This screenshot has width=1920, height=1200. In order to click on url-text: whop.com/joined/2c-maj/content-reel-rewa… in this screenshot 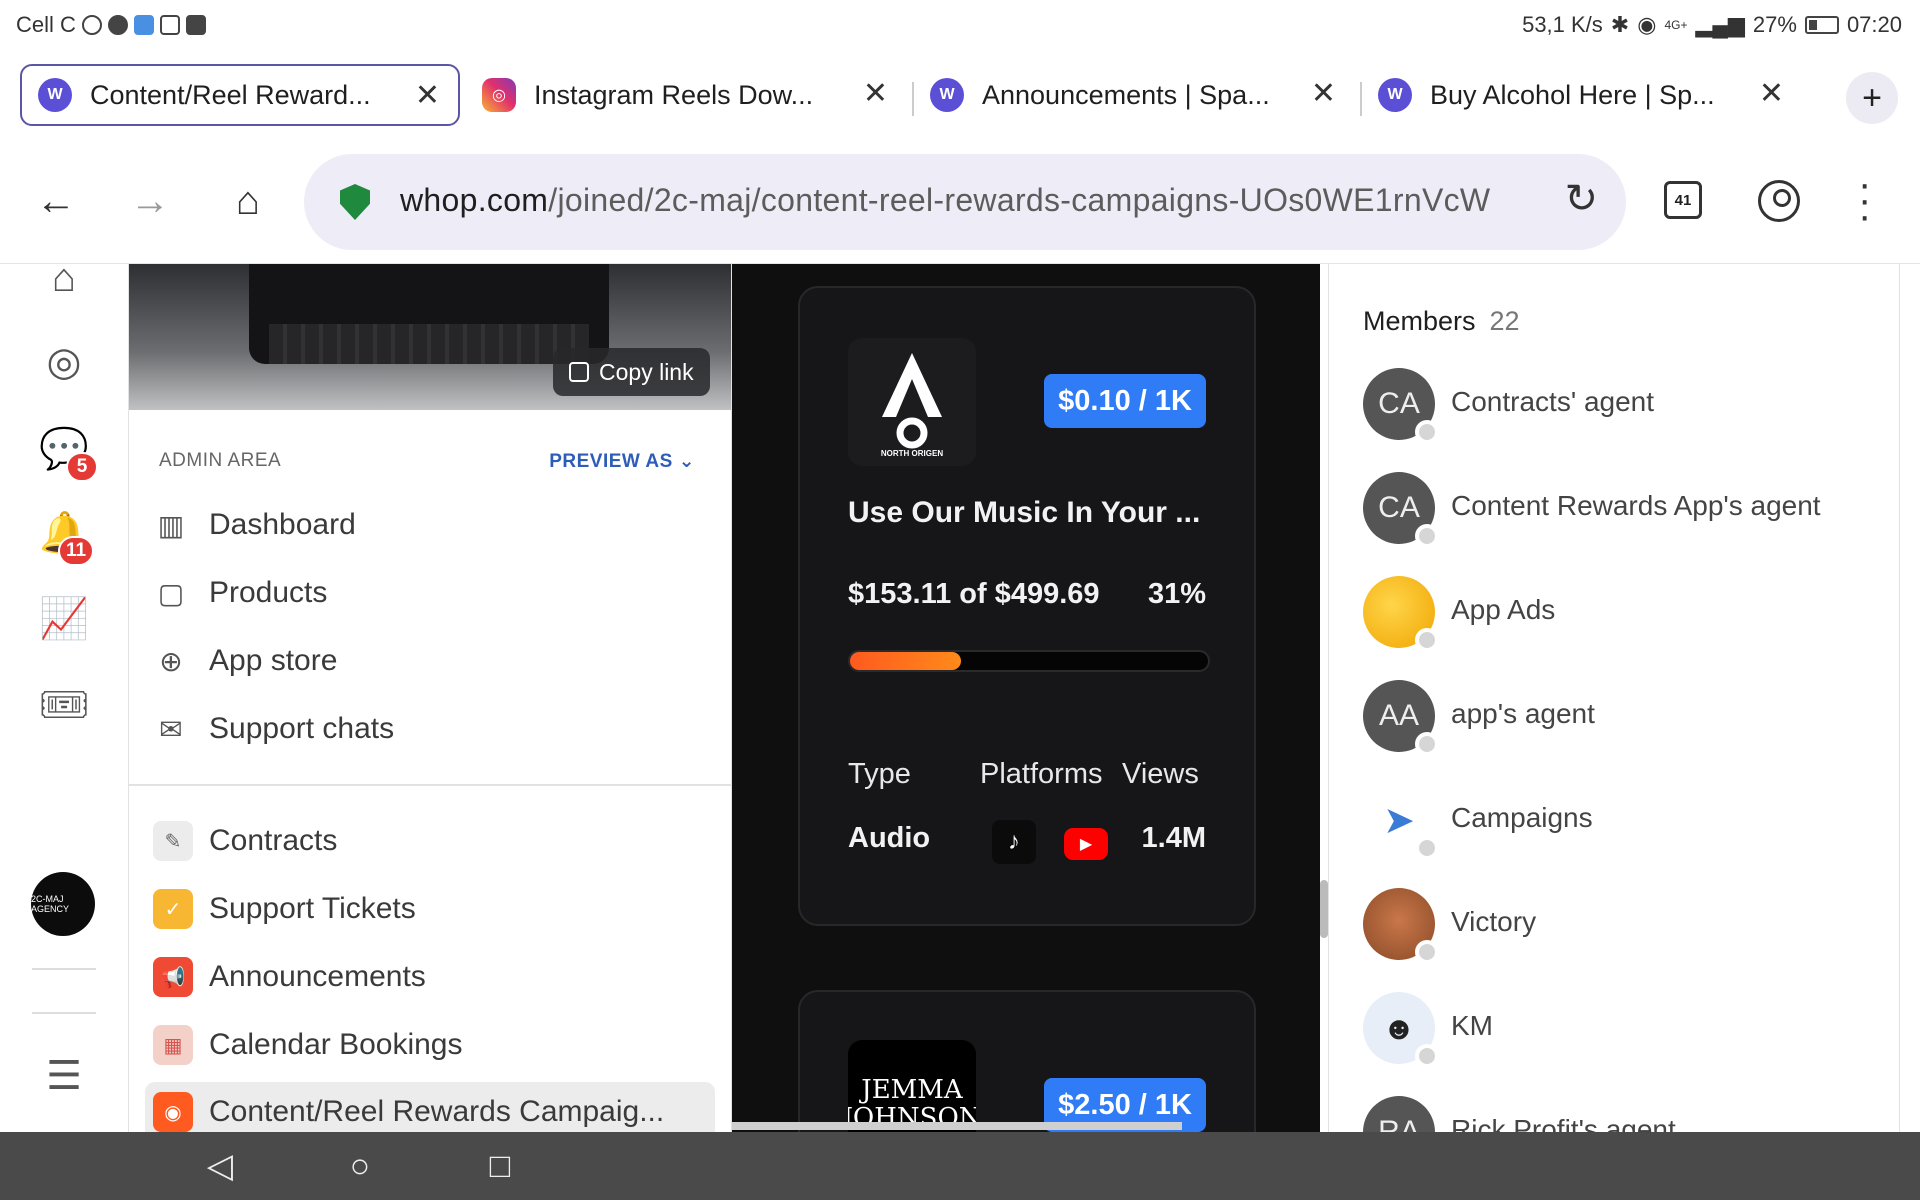, I will do `click(970, 200)`.